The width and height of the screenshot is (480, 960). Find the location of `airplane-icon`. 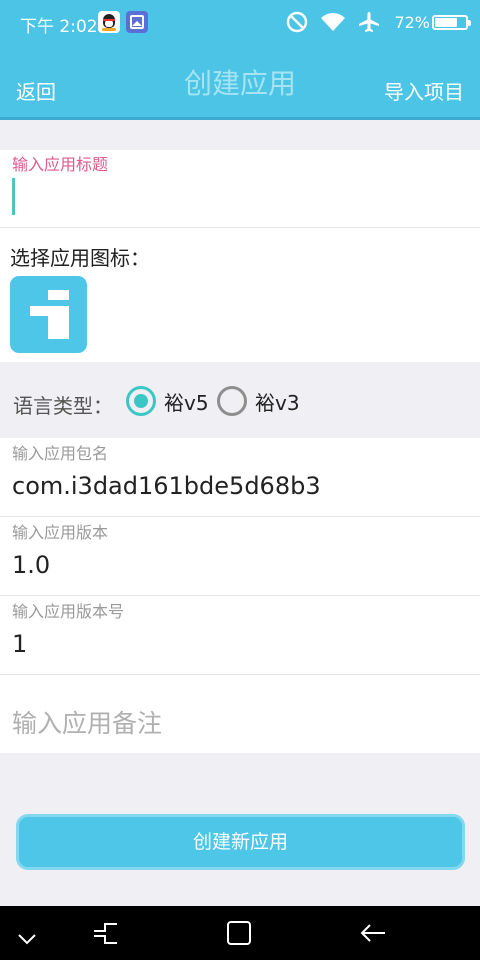

airplane-icon is located at coordinates (369, 22).